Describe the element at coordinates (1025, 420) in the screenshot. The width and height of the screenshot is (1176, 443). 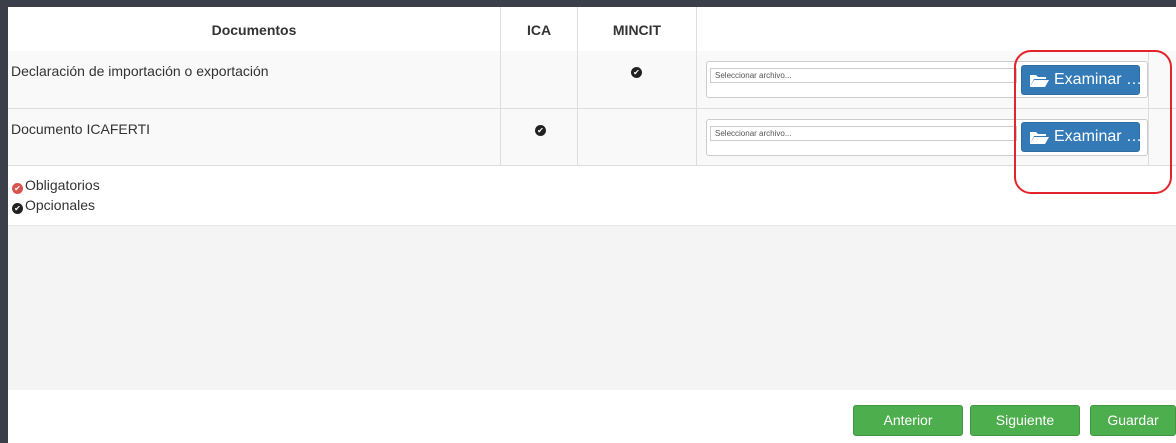
I see `next-button: Siguiente` at that location.